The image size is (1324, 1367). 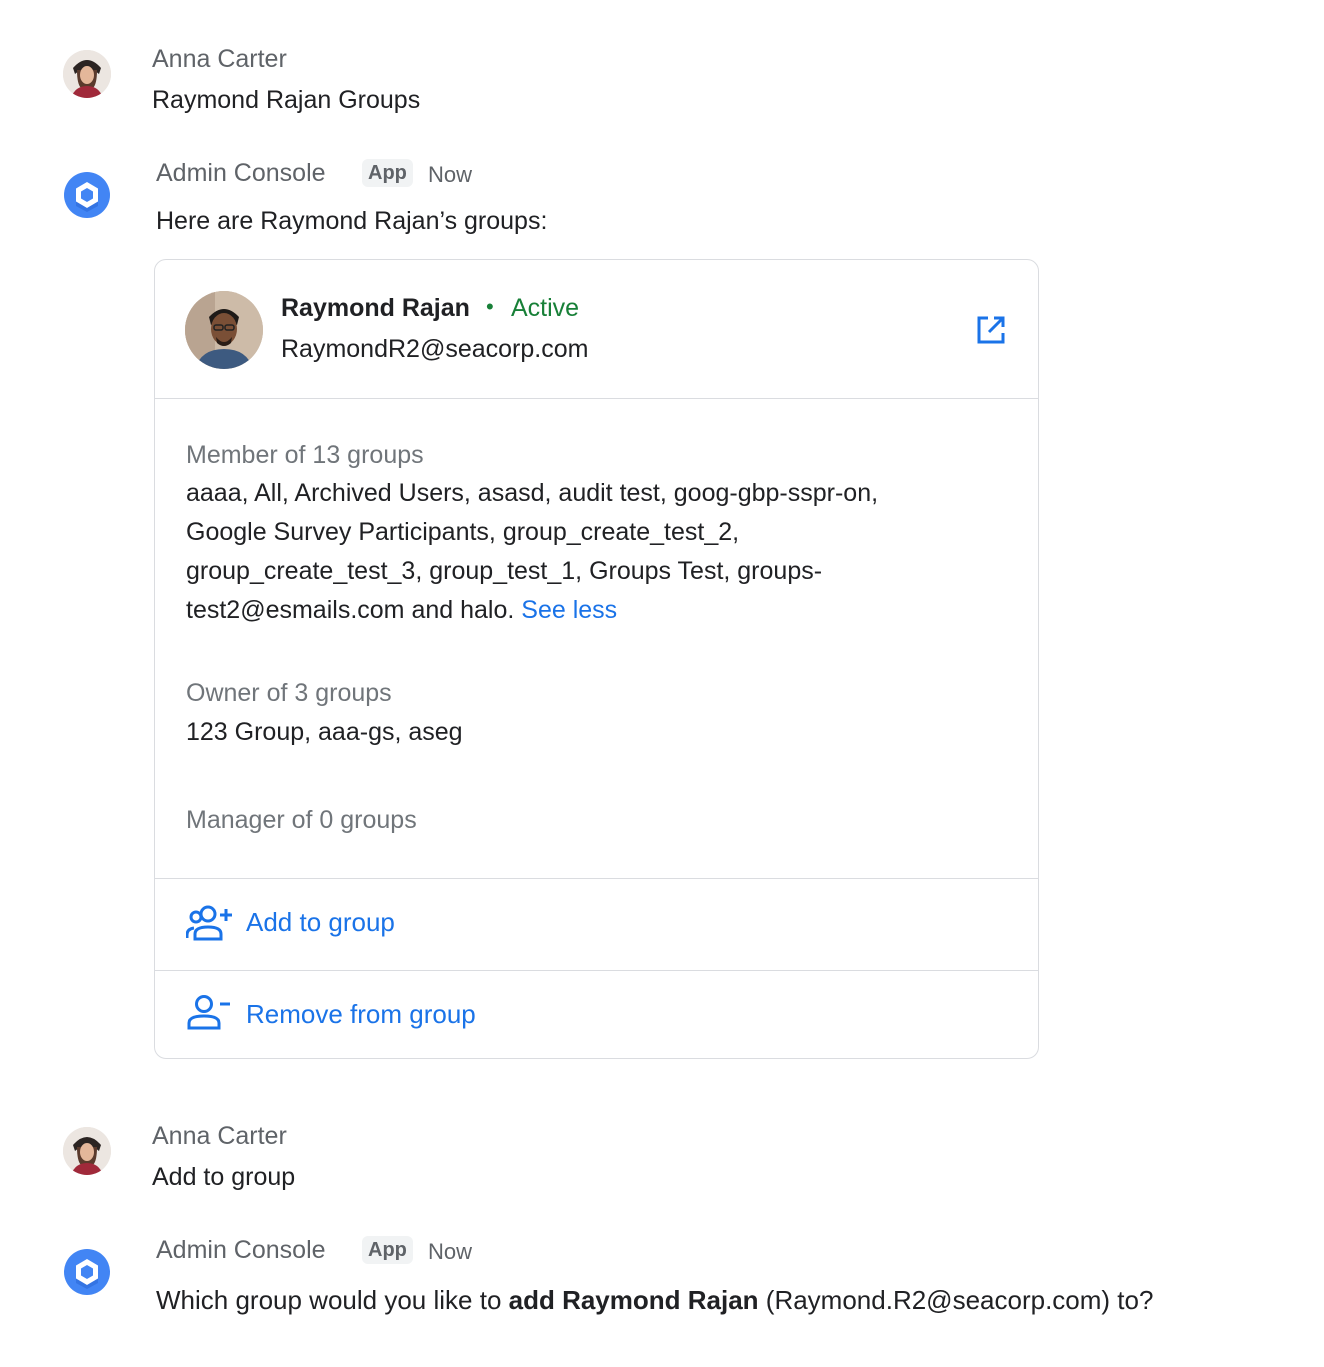 What do you see at coordinates (301, 820) in the screenshot?
I see `manager-count-label: Manager of 0 groups` at bounding box center [301, 820].